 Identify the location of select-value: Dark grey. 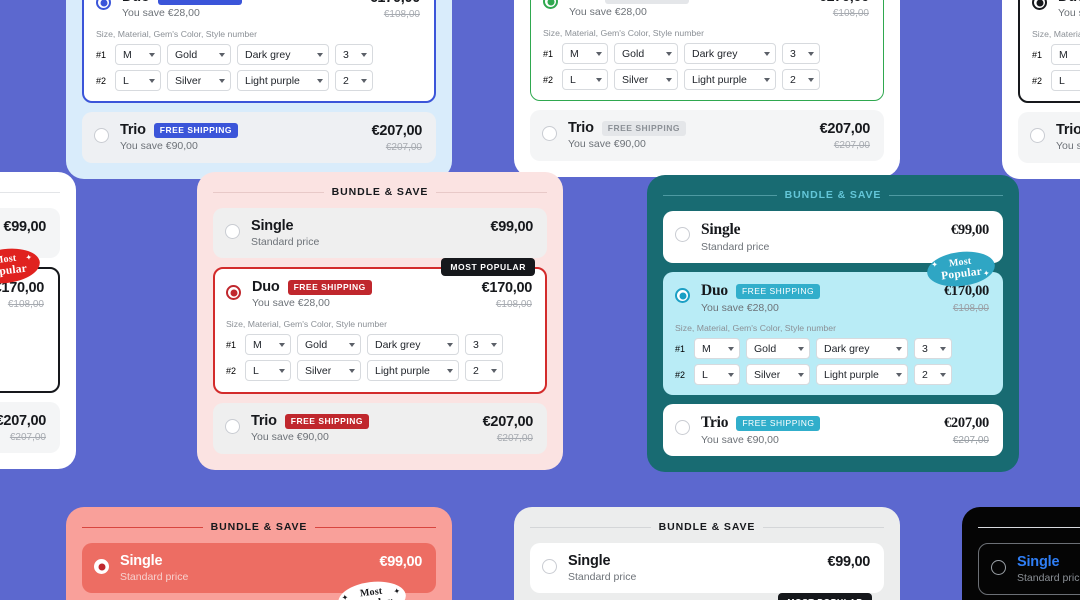
(847, 348).